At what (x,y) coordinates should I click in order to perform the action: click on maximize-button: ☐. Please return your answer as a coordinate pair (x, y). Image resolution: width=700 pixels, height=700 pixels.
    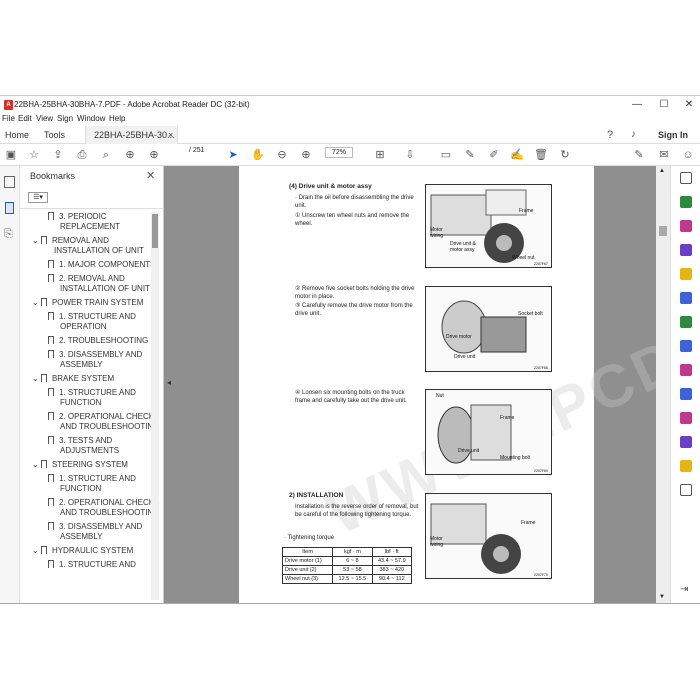
    Looking at the image, I should click on (664, 105).